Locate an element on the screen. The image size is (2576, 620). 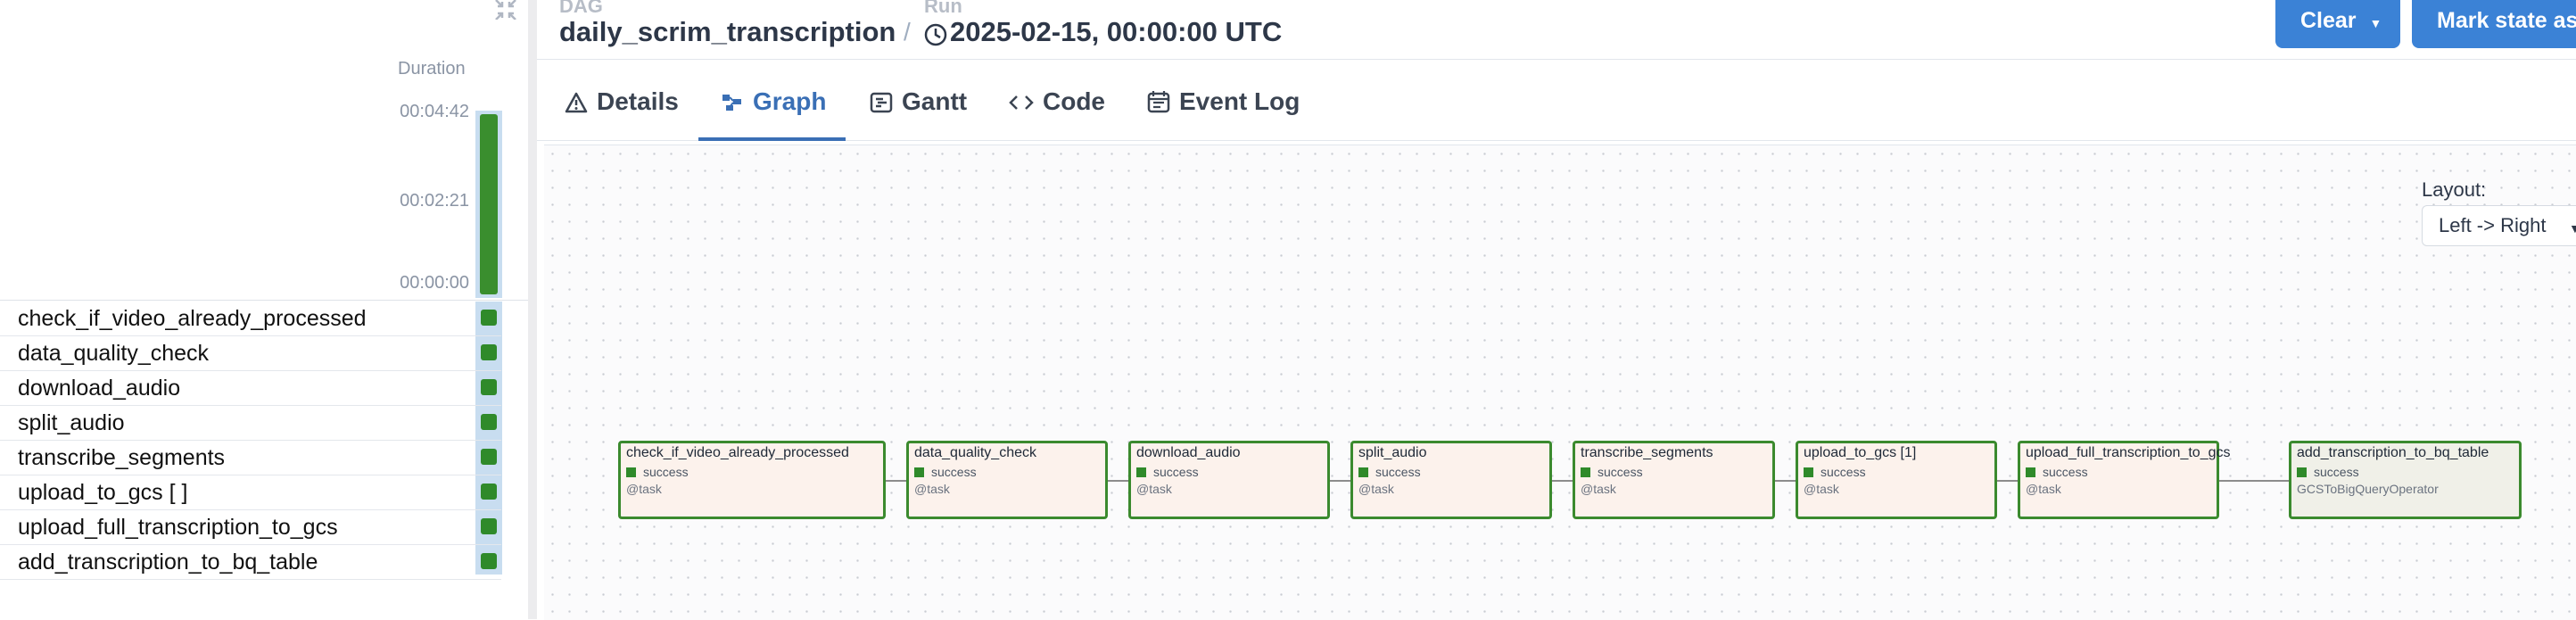
dag-breadcrumb-link: daily_scrim_transcription is located at coordinates (727, 32).